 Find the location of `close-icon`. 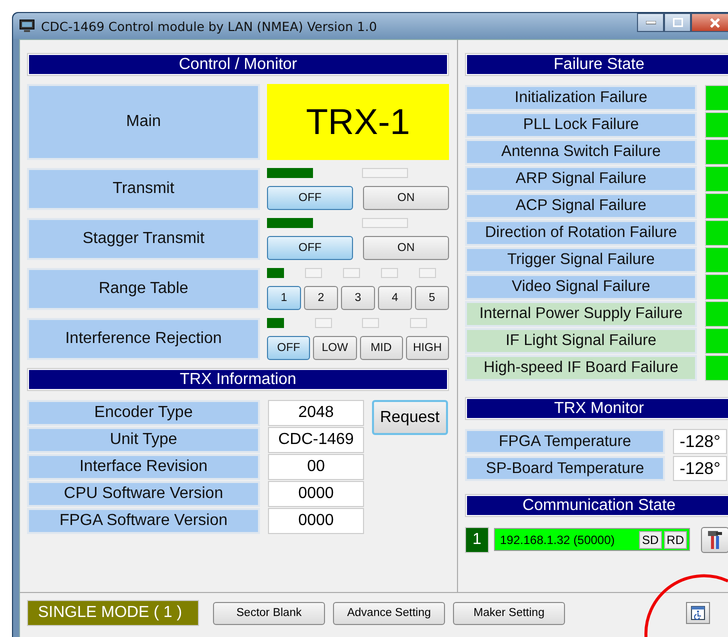

close-icon is located at coordinates (715, 23).